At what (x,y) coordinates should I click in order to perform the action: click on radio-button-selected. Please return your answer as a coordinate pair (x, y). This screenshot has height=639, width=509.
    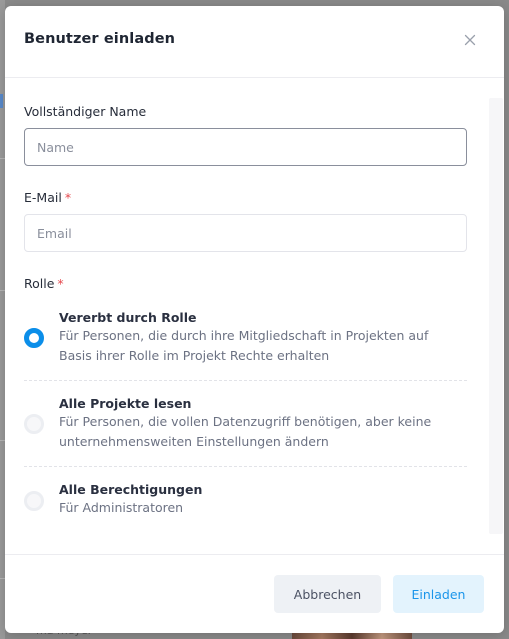
    Looking at the image, I should click on (34, 338).